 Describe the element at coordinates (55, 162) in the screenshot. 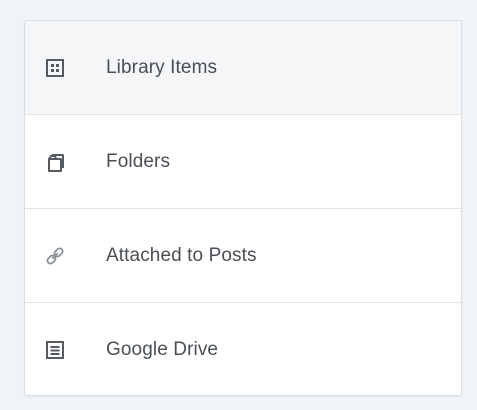

I see `folders-icon` at that location.